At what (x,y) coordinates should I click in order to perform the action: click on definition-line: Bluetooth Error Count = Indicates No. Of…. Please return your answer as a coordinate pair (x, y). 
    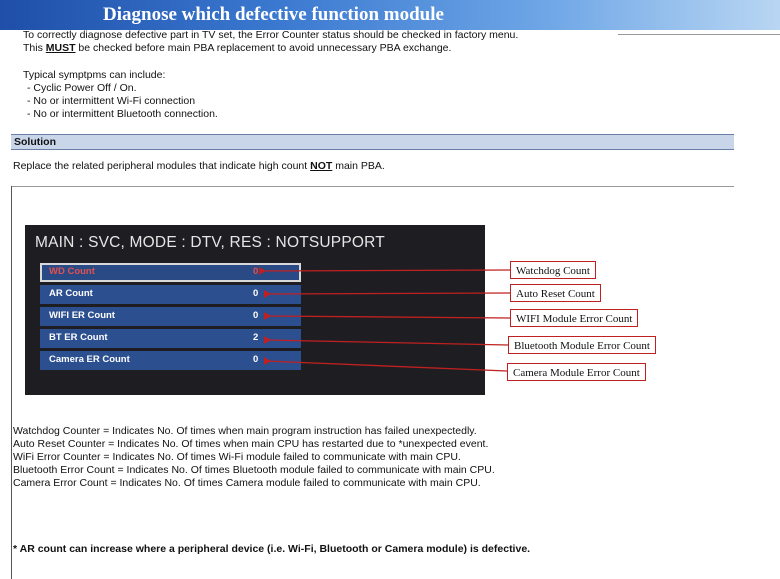
    Looking at the image, I should click on (254, 470).